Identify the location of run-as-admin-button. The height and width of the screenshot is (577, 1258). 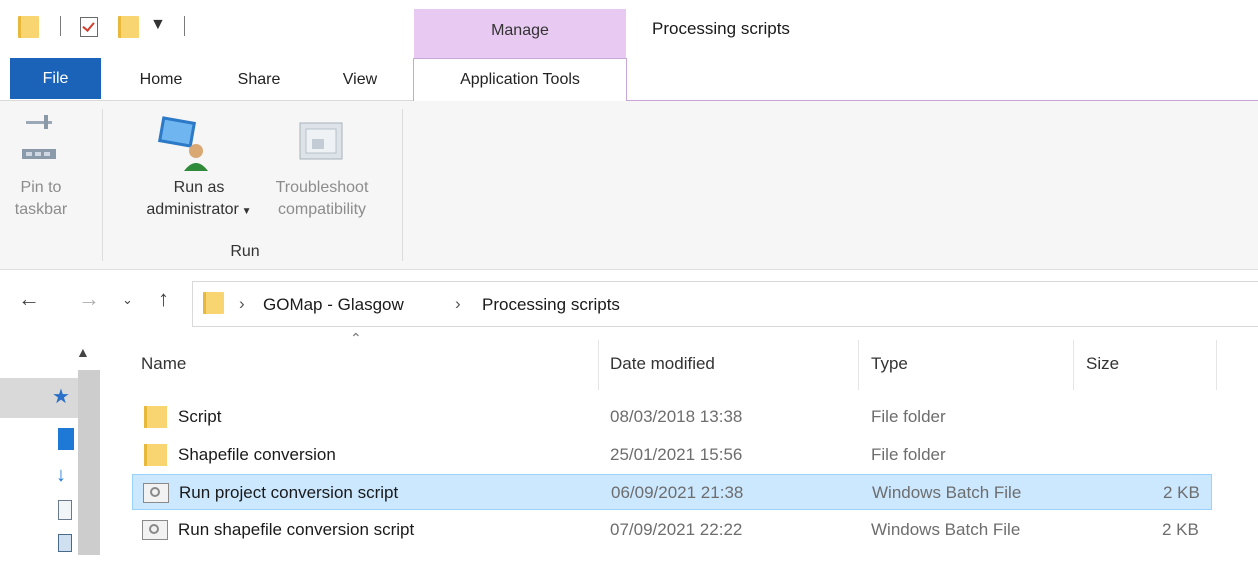
(184, 144).